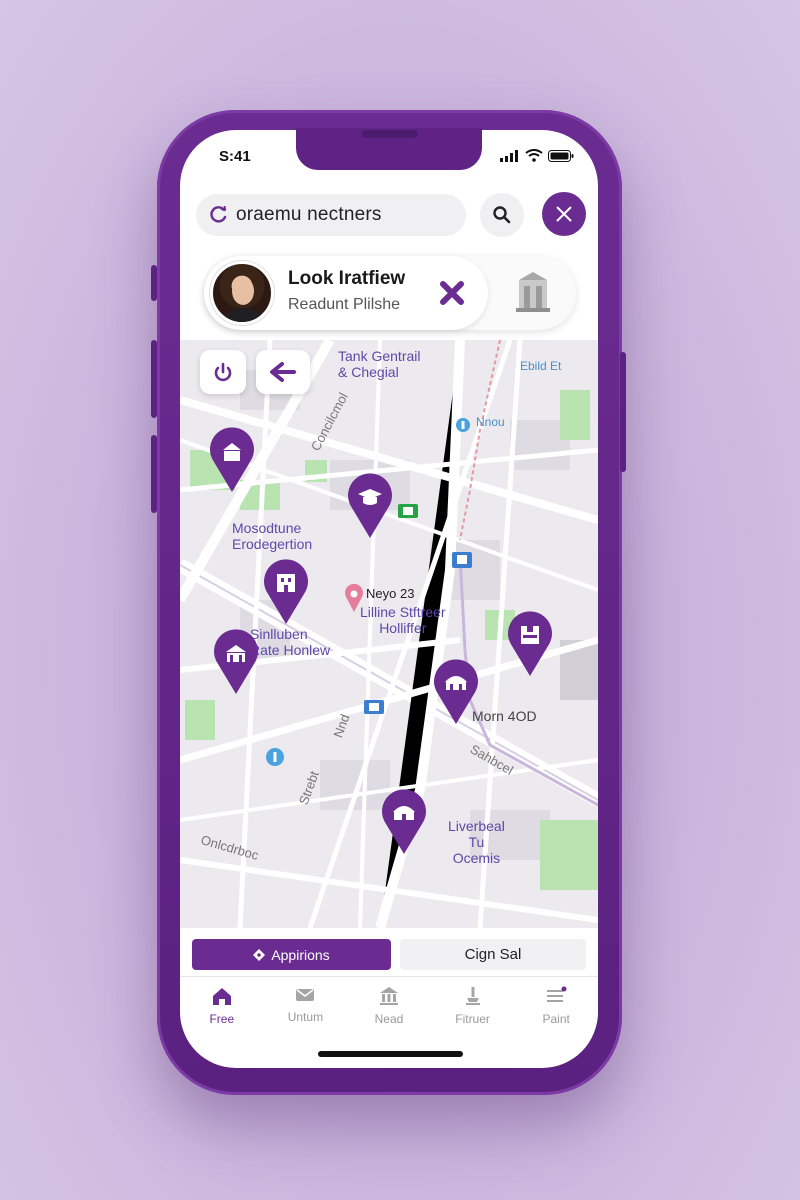  Describe the element at coordinates (242, 293) in the screenshot. I see `avatar` at that location.